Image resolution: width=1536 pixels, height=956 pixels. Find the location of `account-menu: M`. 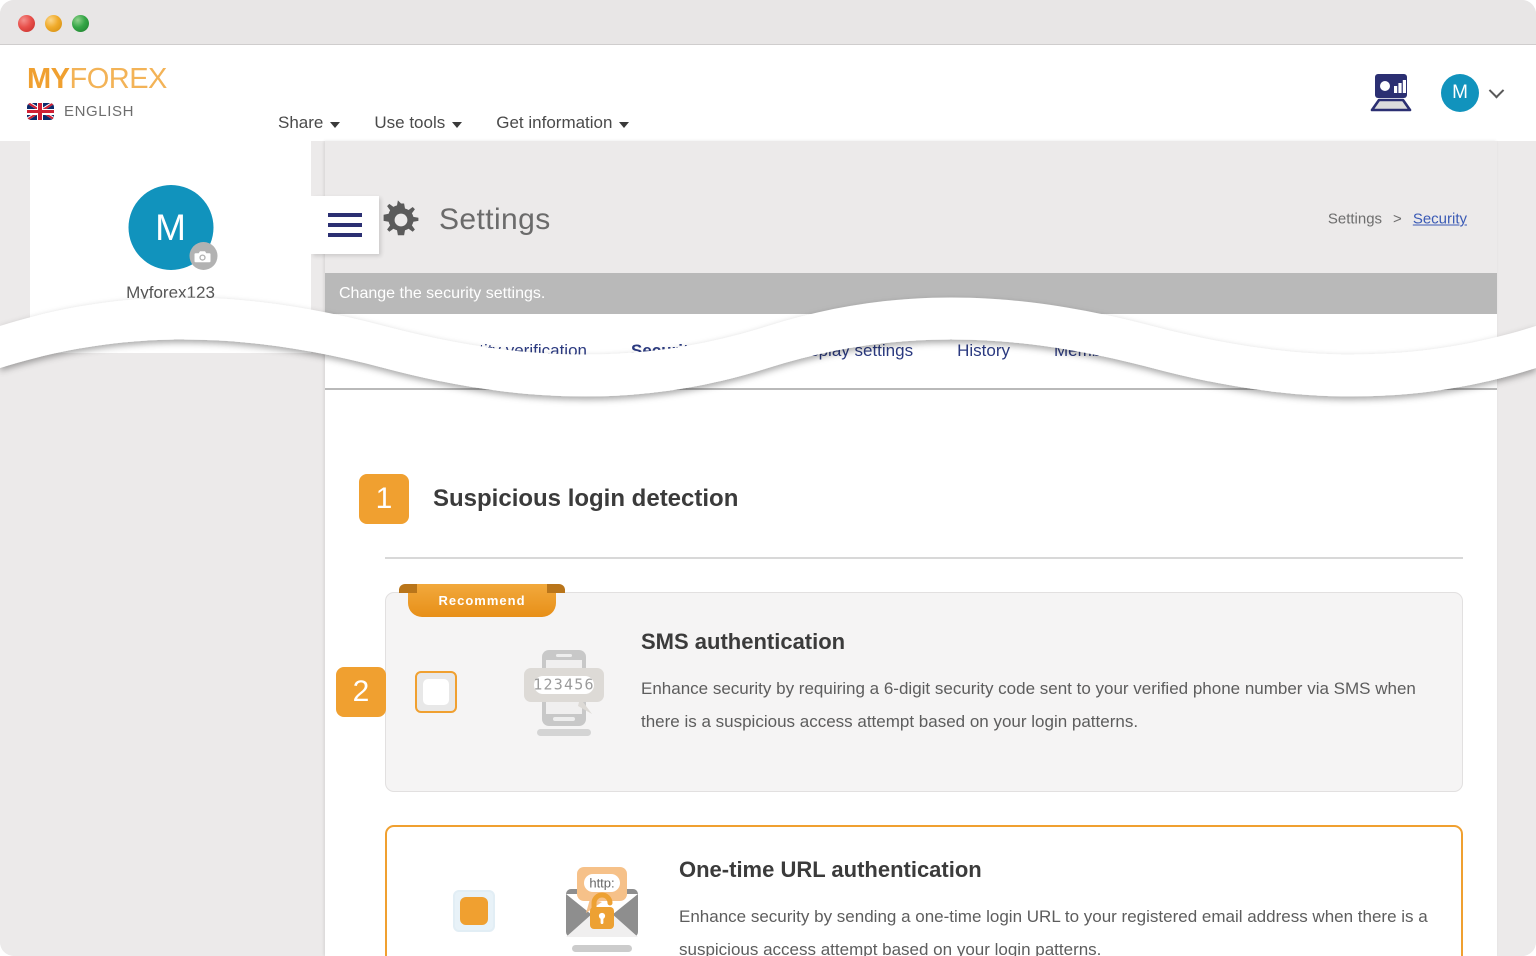

account-menu: M is located at coordinates (1473, 93).